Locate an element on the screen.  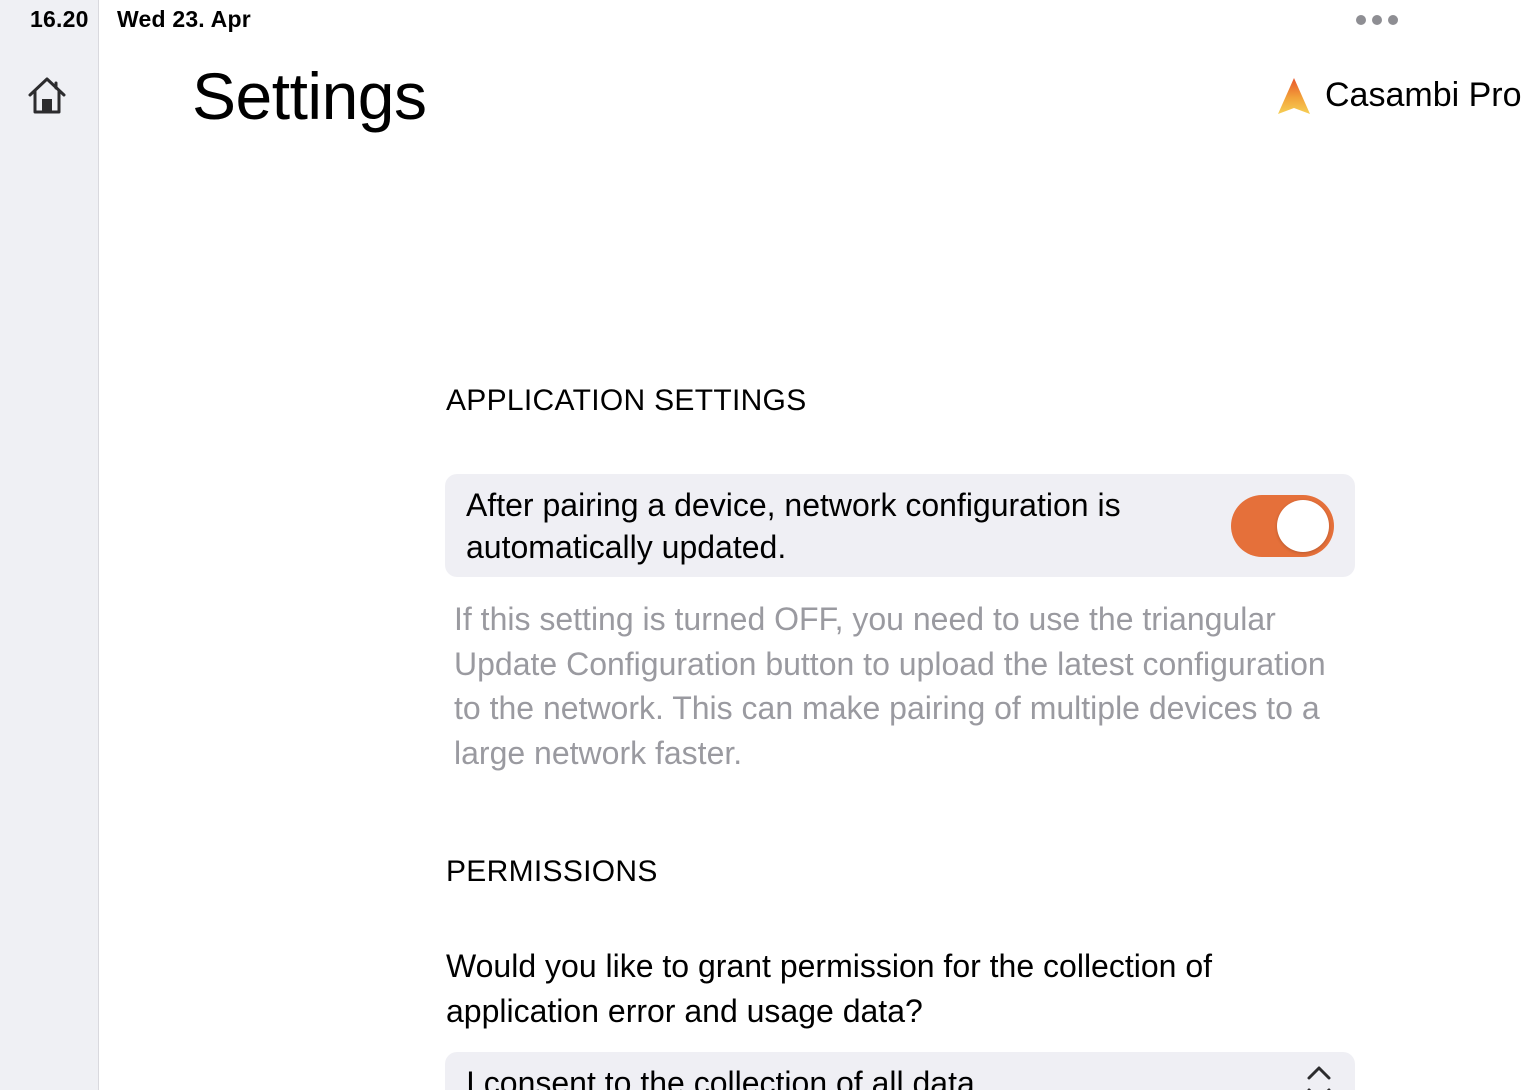
consent-select-value: I consent to the collection of all data. is located at coordinates (725, 1077).